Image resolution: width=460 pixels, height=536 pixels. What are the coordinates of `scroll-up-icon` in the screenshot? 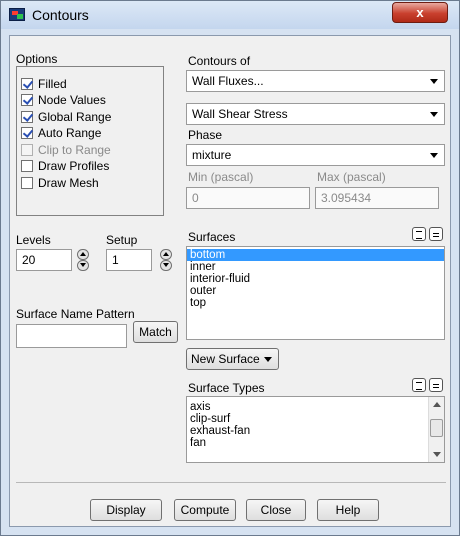 It's located at (437, 404).